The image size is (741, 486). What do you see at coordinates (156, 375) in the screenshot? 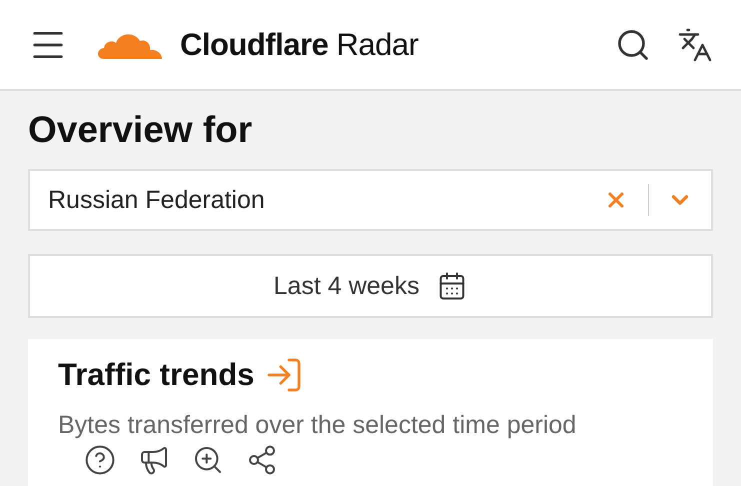
I see `card-title: Traffic trends` at bounding box center [156, 375].